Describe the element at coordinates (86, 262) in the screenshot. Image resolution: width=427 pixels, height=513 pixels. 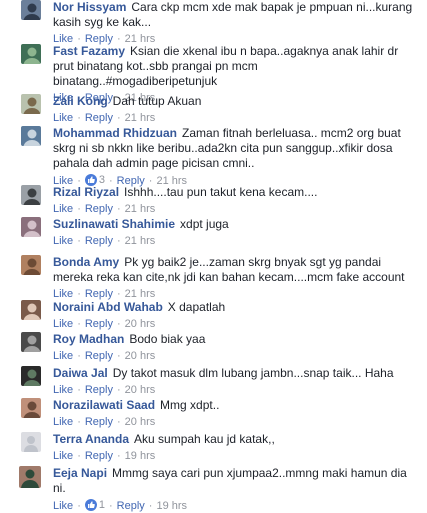
I see `commenter-name-link: Bonda Amy` at that location.